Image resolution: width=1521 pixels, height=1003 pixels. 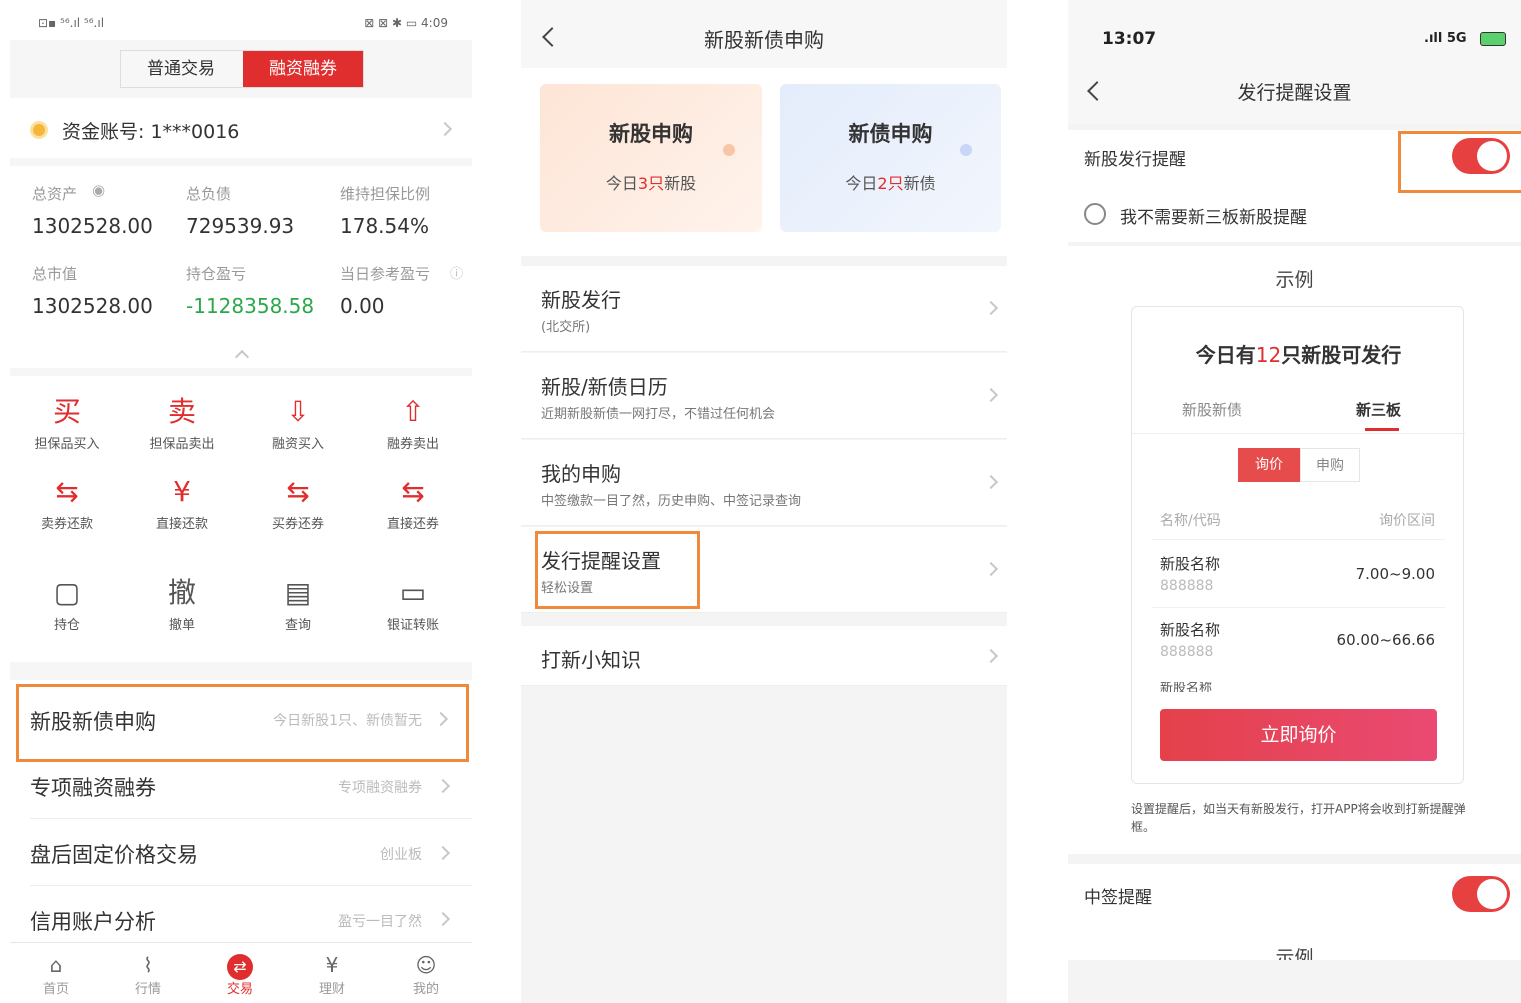 What do you see at coordinates (1298, 818) in the screenshot?
I see `note-text: 设置提醒后，如当天有新股发行，打开APP将会收到打新提醒弹框。` at bounding box center [1298, 818].